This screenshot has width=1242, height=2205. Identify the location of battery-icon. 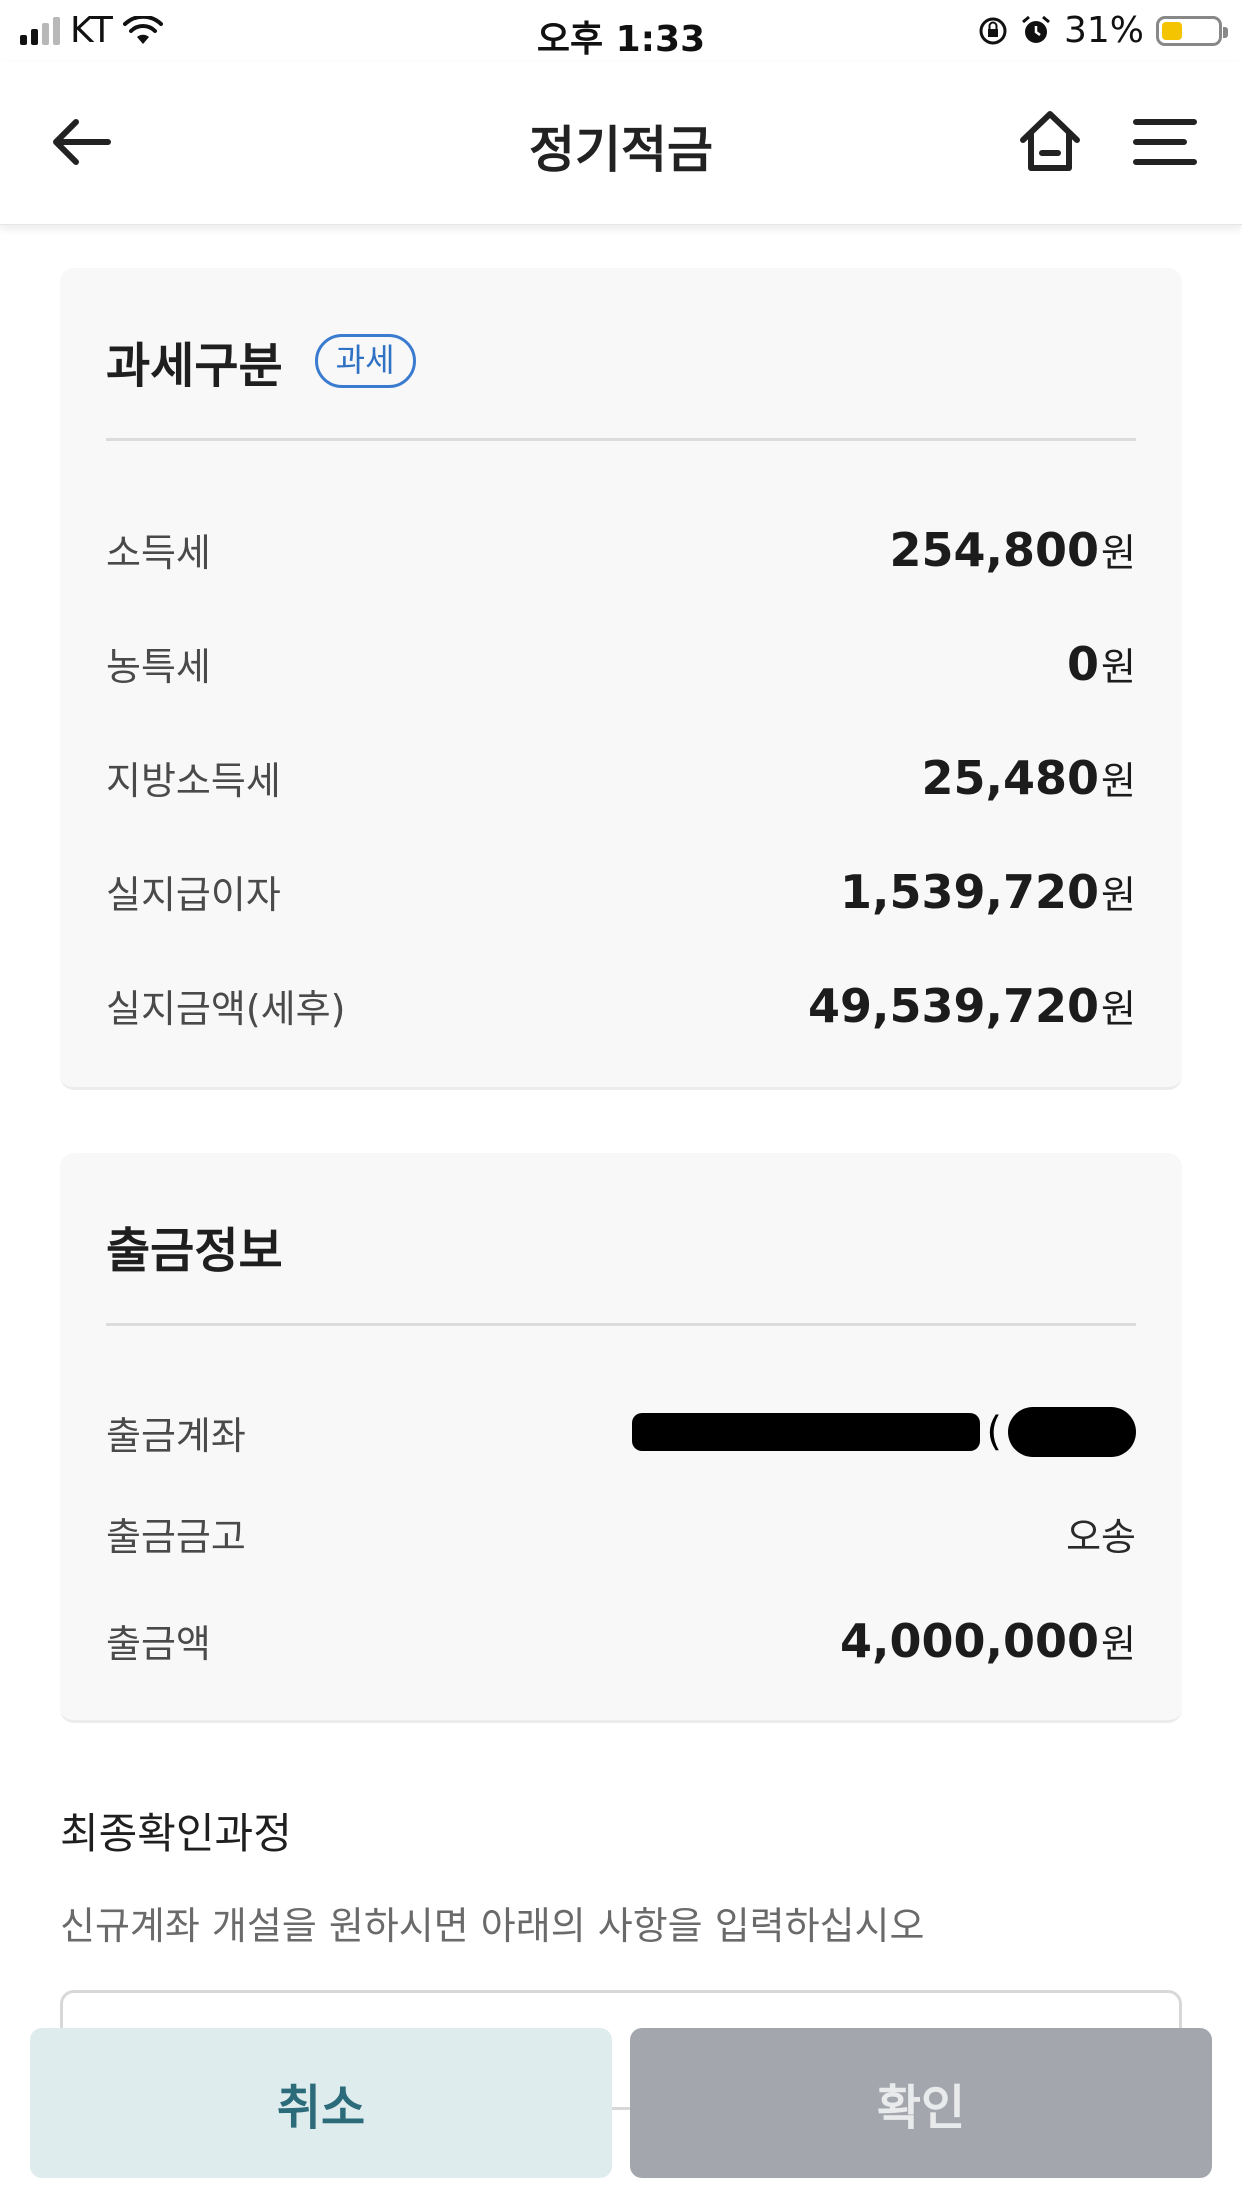
(1192, 30).